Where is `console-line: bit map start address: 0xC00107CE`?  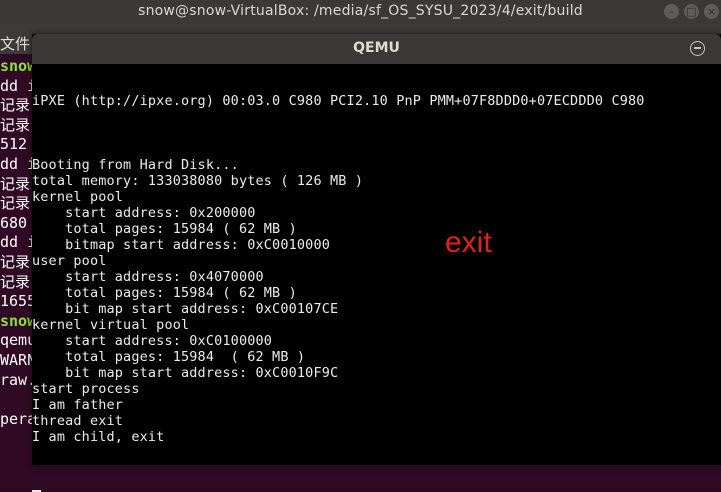
console-line: bit map start address: 0xC00107CE is located at coordinates (185, 309).